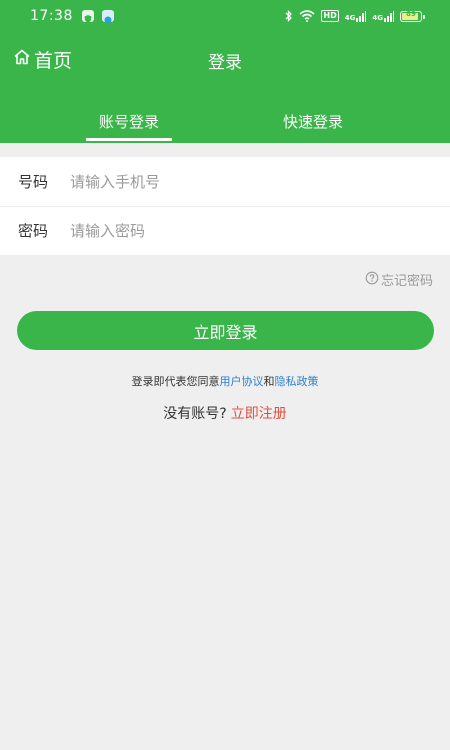 The height and width of the screenshot is (750, 450). I want to click on register-link: 立即注册, so click(259, 414).